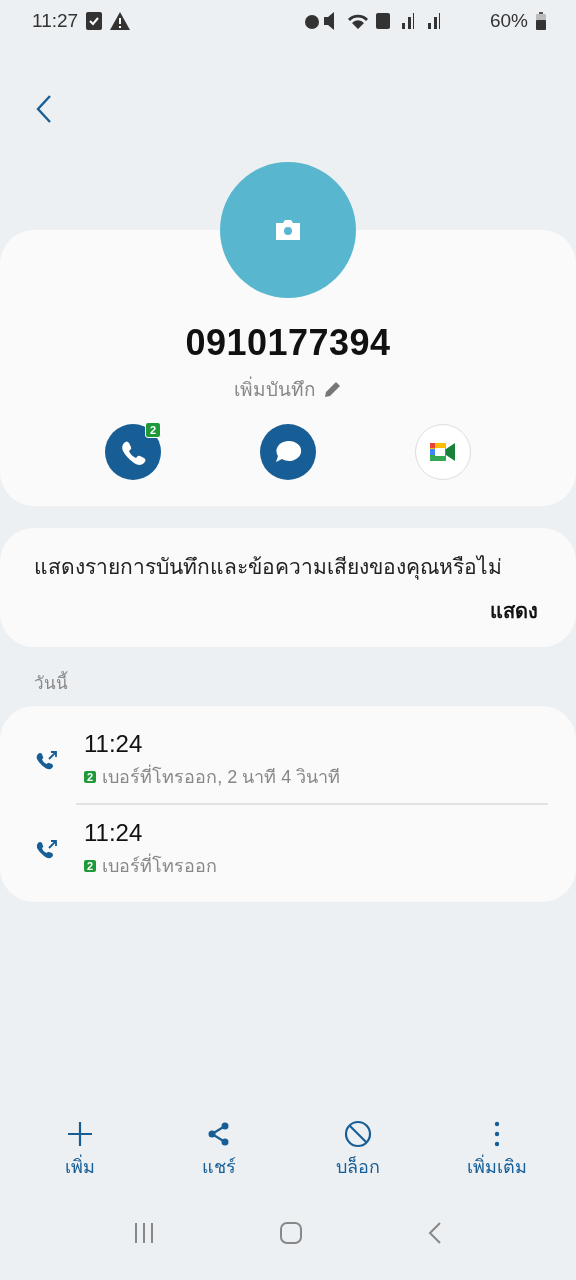 Image resolution: width=576 pixels, height=1280 pixels. I want to click on phone-icon, so click(134, 453).